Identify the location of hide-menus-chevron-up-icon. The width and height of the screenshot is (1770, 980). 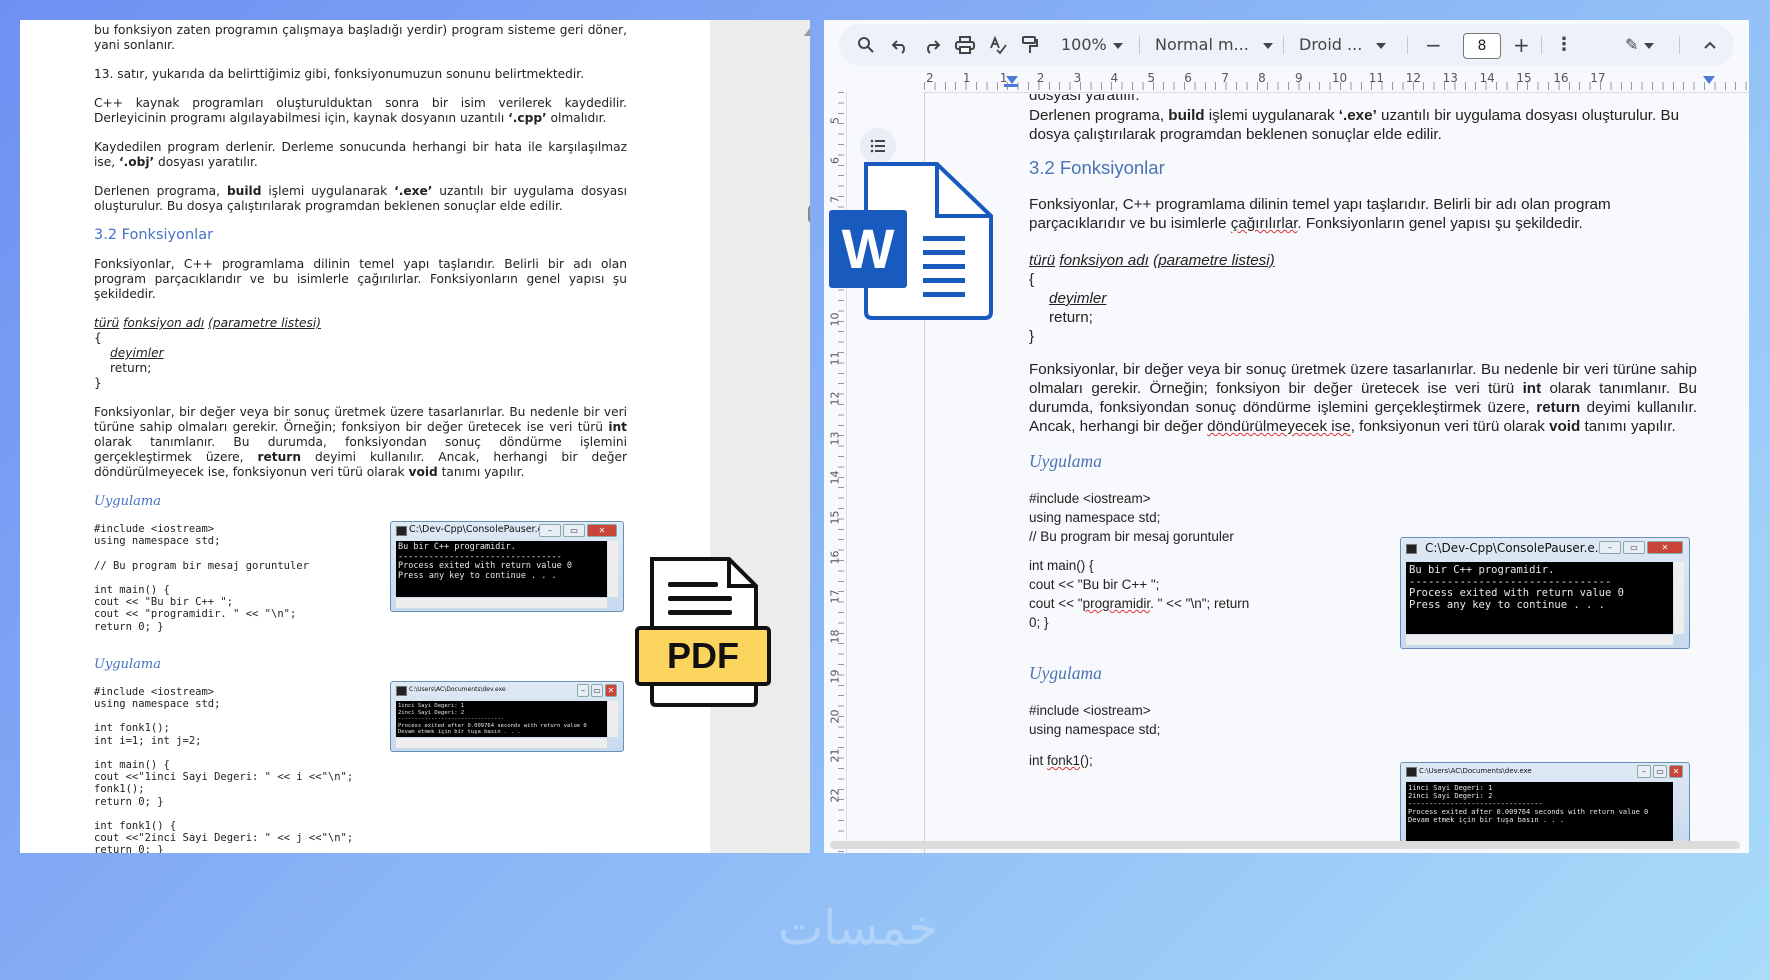
(1710, 45).